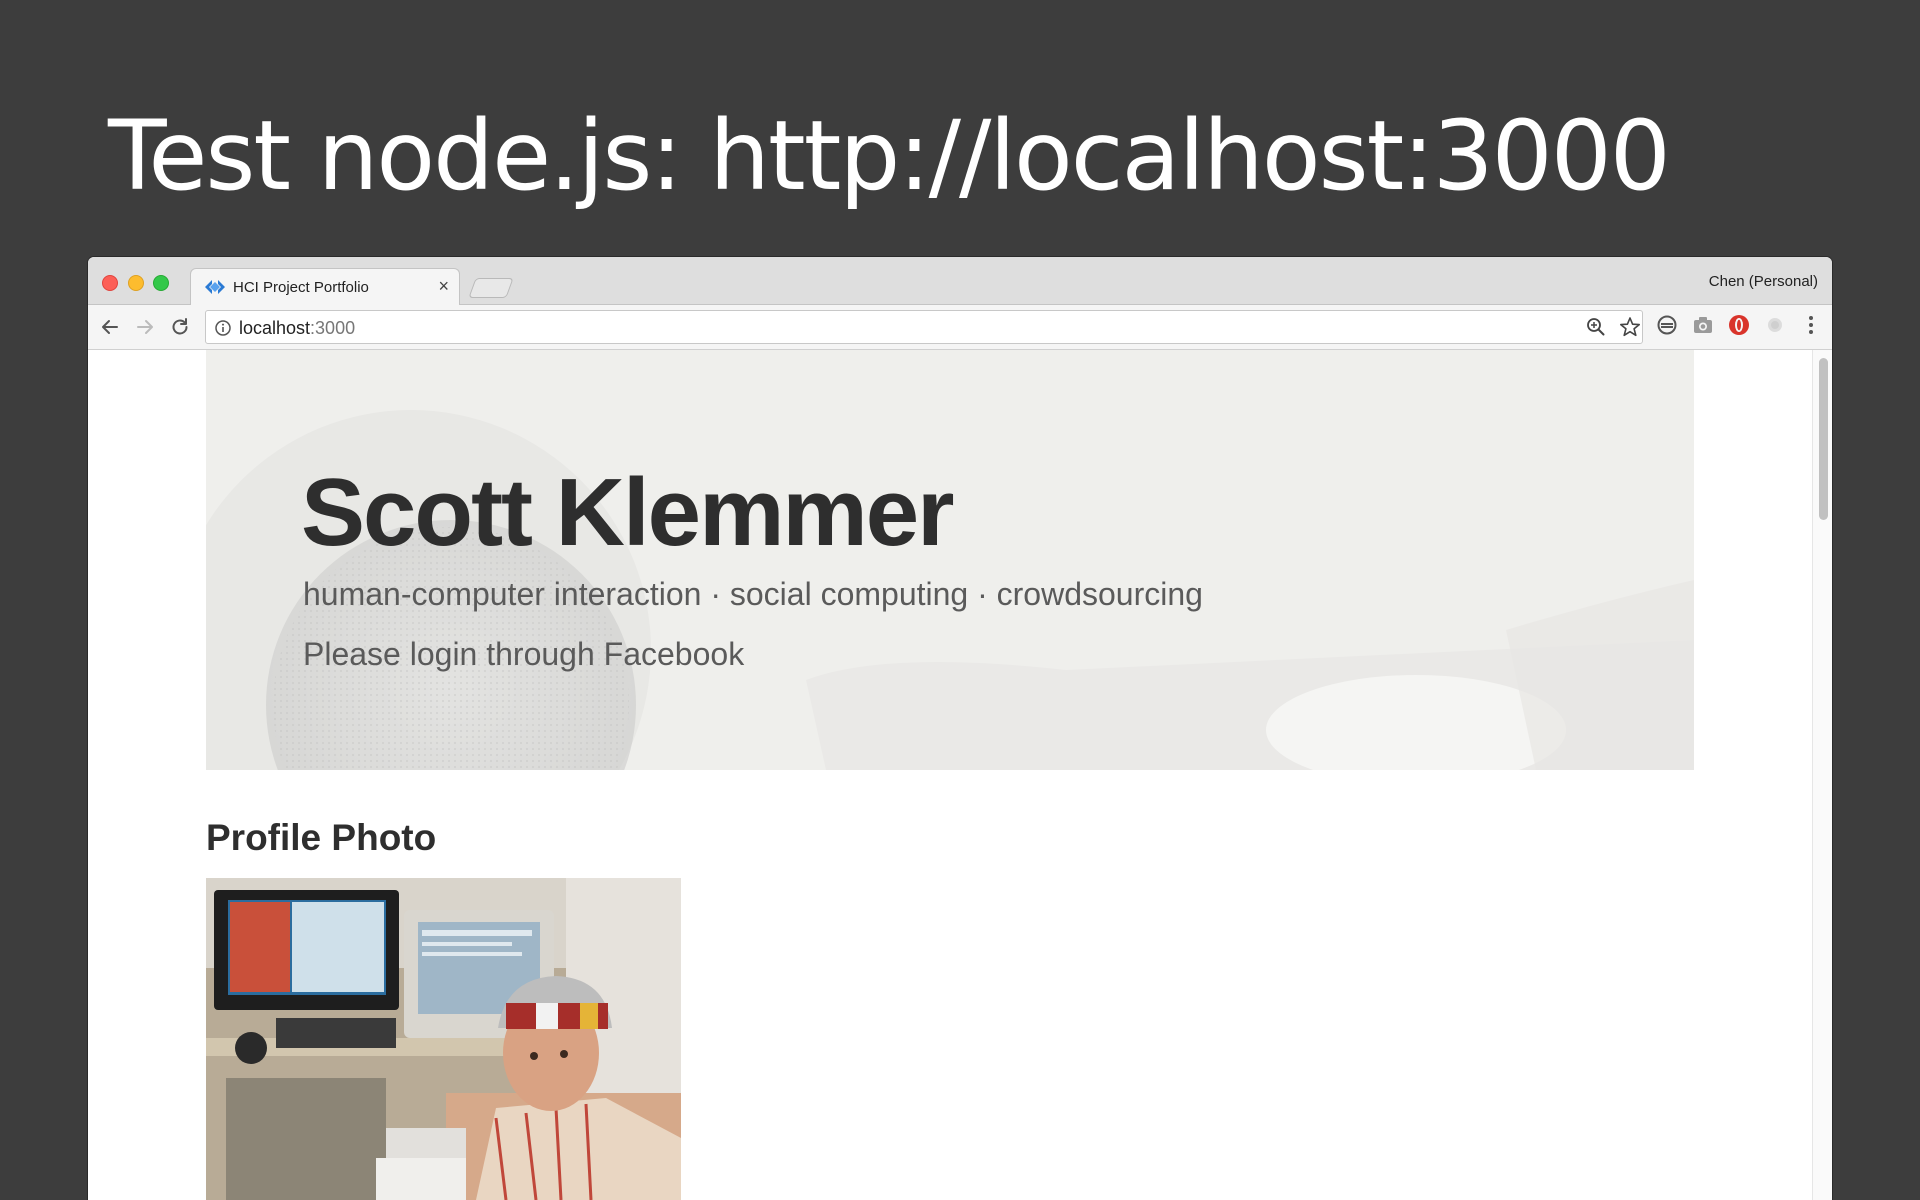 This screenshot has height=1200, width=1920. Describe the element at coordinates (1763, 281) in the screenshot. I see `profile-button: Chen (Personal)` at that location.